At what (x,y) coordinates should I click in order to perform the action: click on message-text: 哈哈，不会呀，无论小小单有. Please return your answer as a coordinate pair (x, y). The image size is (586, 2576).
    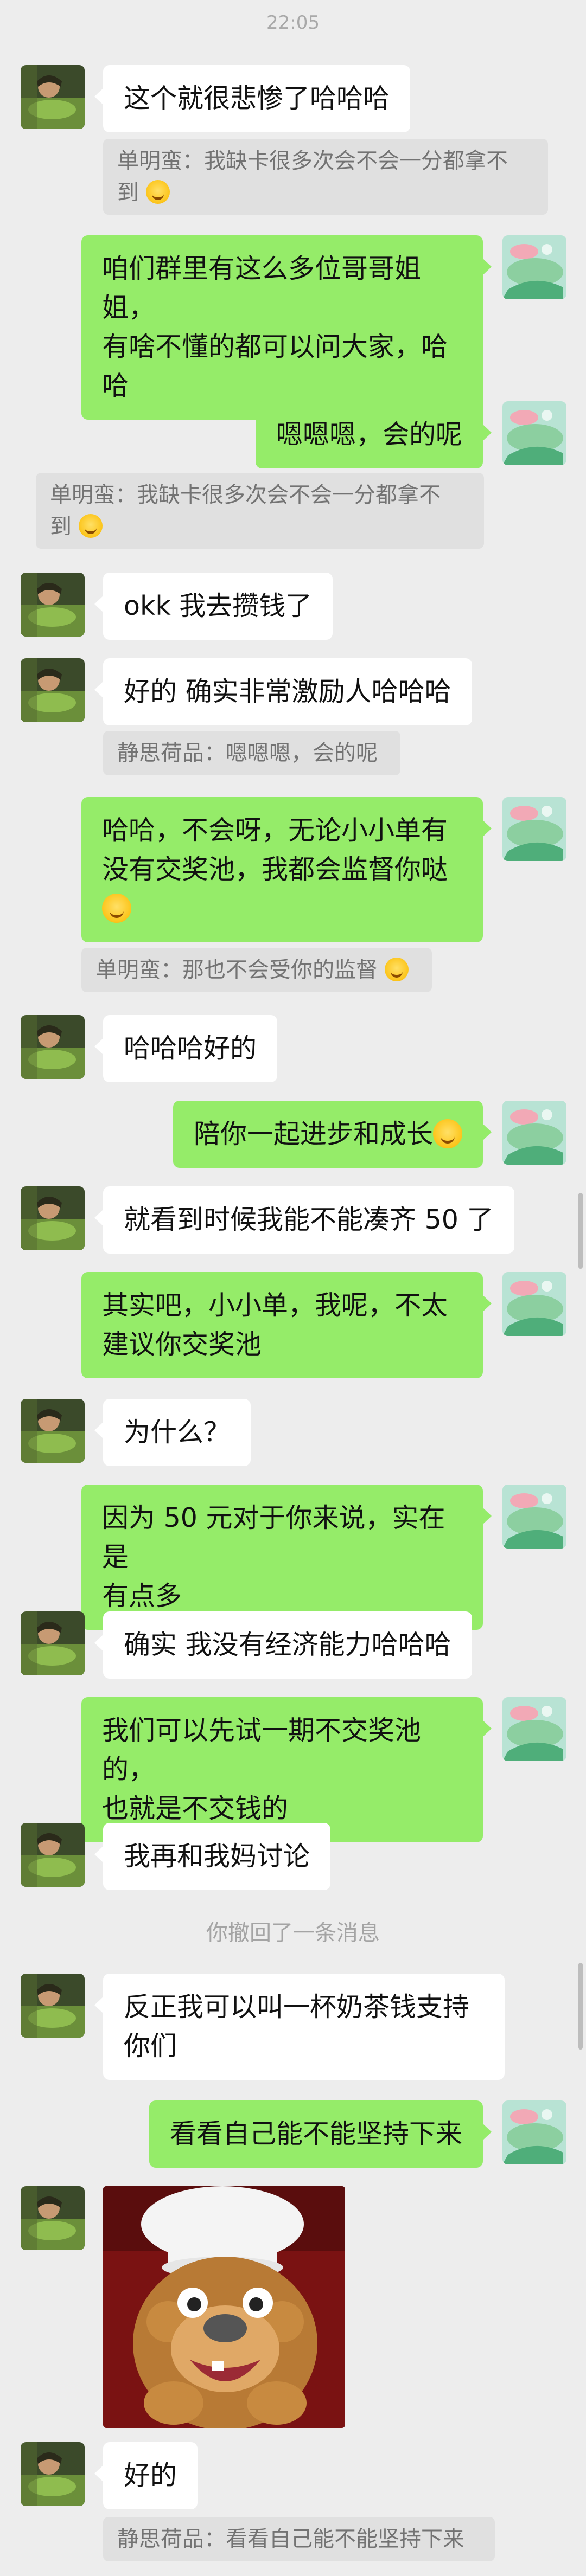
    Looking at the image, I should click on (275, 830).